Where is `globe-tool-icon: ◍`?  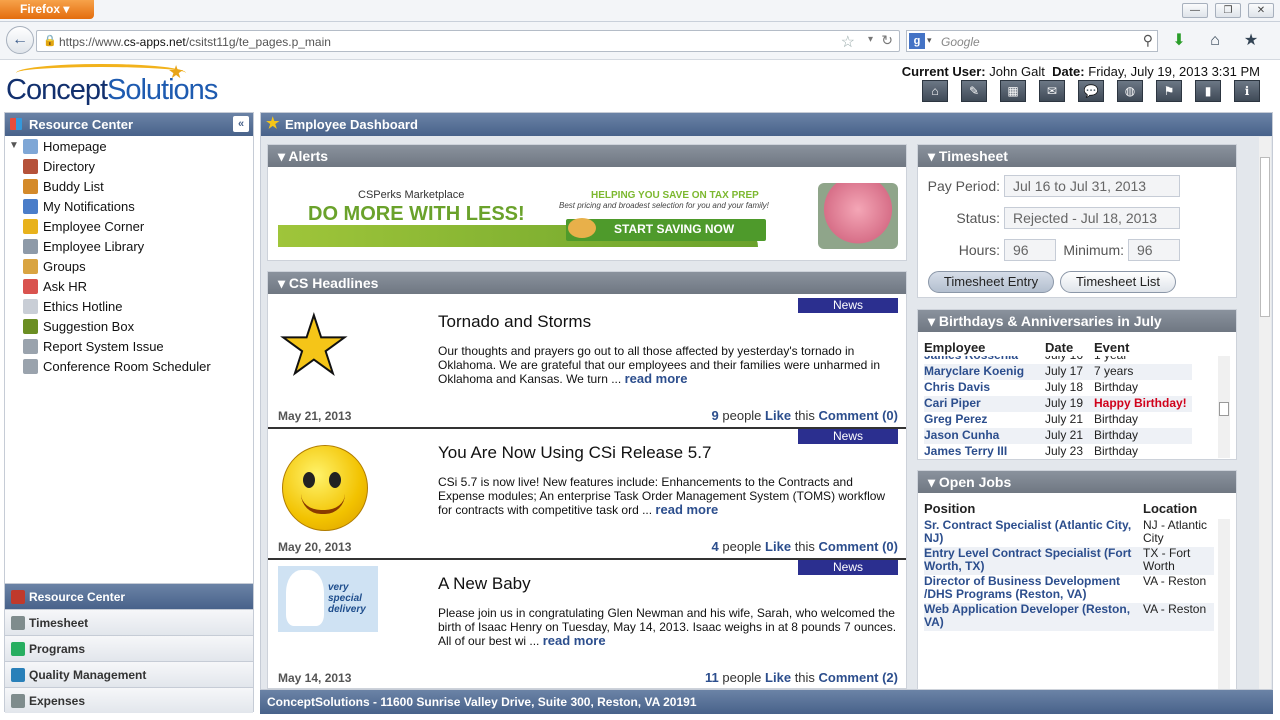 globe-tool-icon: ◍ is located at coordinates (1130, 91).